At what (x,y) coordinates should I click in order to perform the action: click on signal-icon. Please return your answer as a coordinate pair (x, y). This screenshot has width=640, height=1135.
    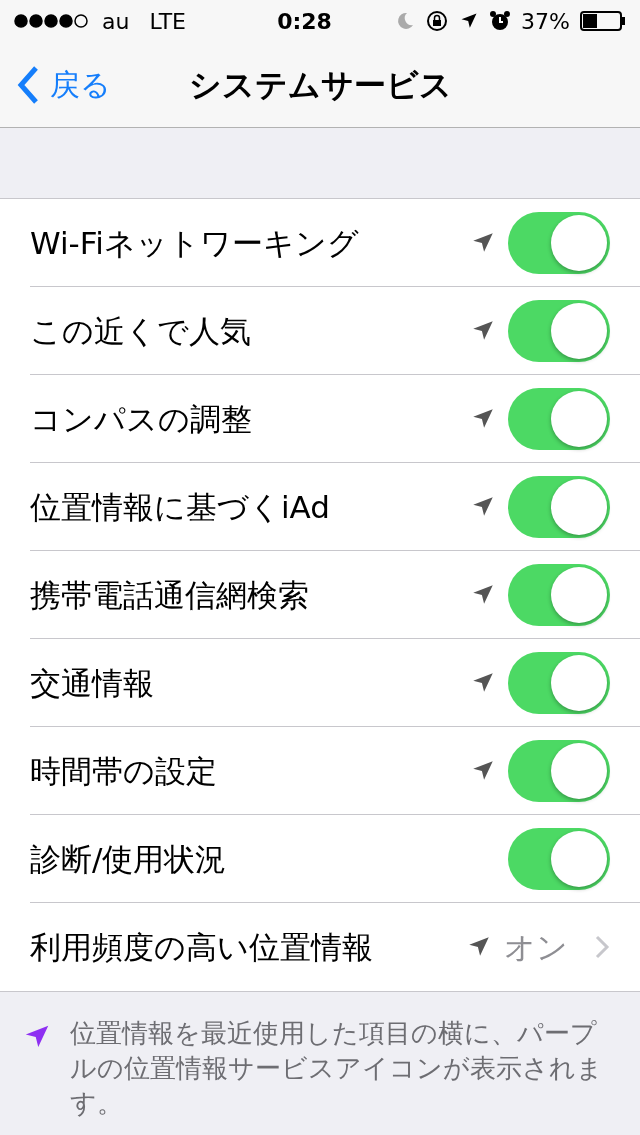
    Looking at the image, I should click on (52, 21).